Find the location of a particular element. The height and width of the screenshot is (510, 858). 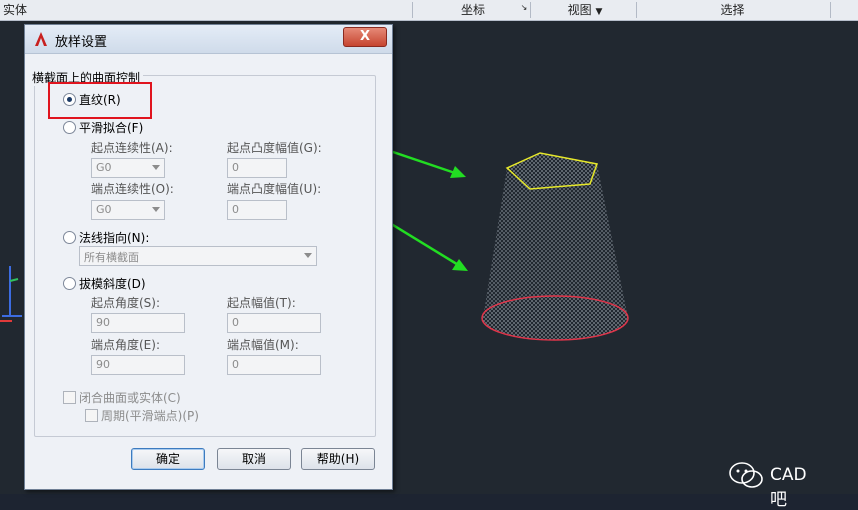

close-surface-label: 闭合曲面或实体(C) is located at coordinates (130, 398).